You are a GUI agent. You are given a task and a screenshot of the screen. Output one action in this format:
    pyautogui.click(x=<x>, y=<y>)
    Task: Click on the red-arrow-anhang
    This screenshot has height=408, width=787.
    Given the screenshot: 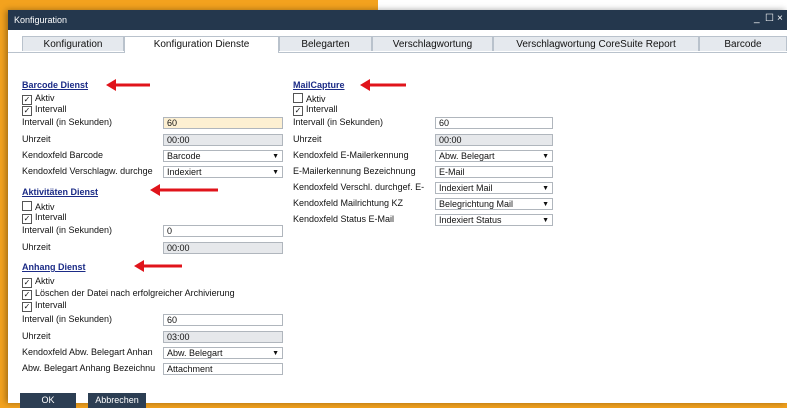 What is the action you would take?
    pyautogui.click(x=158, y=266)
    